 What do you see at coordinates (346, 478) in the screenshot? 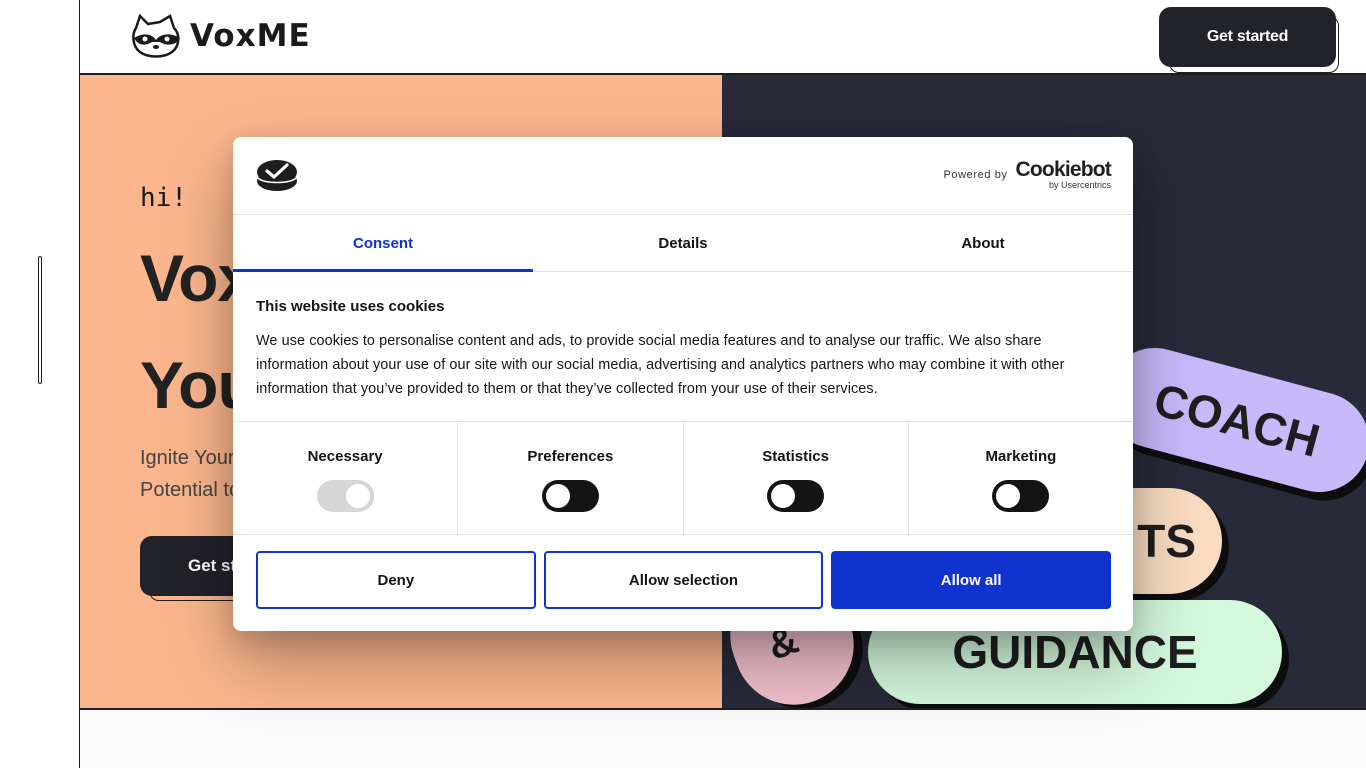
I see `category-necessary: Necessary` at bounding box center [346, 478].